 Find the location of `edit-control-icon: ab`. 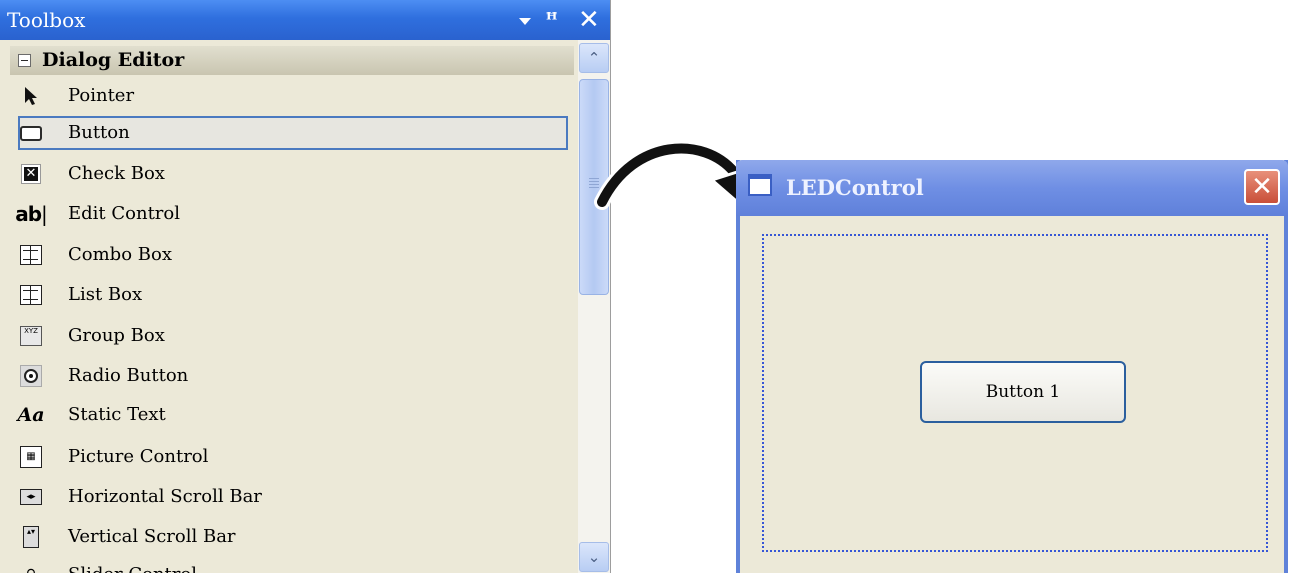

edit-control-icon: ab is located at coordinates (28, 214).